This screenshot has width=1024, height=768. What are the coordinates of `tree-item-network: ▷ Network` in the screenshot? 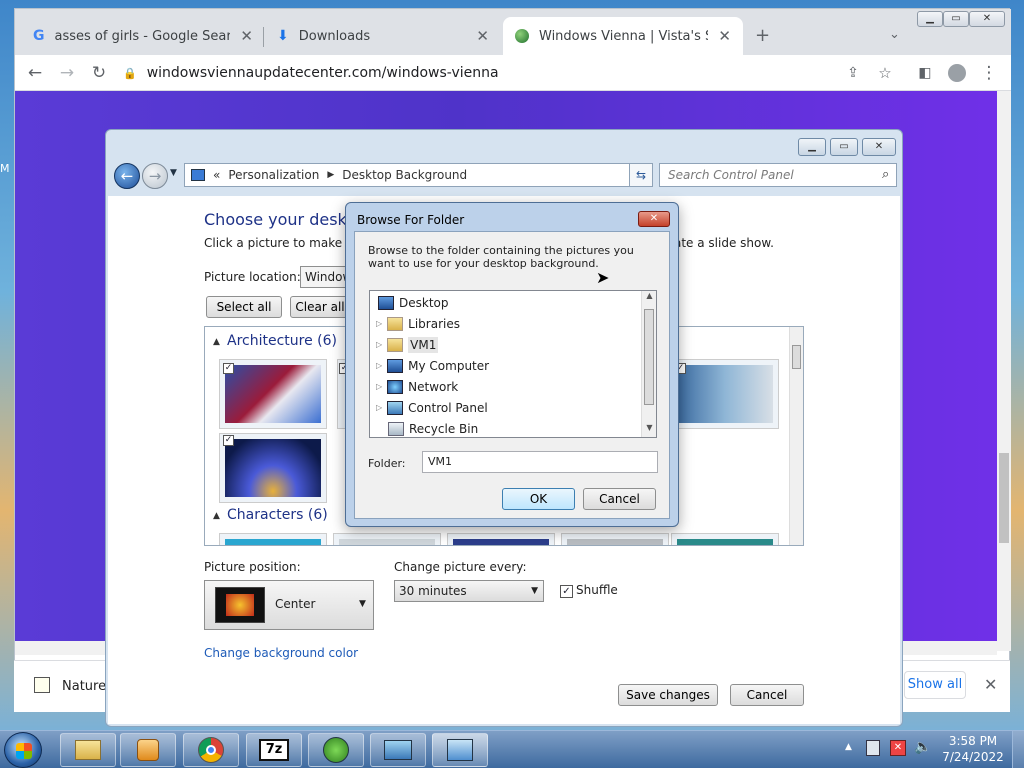 It's located at (417, 386).